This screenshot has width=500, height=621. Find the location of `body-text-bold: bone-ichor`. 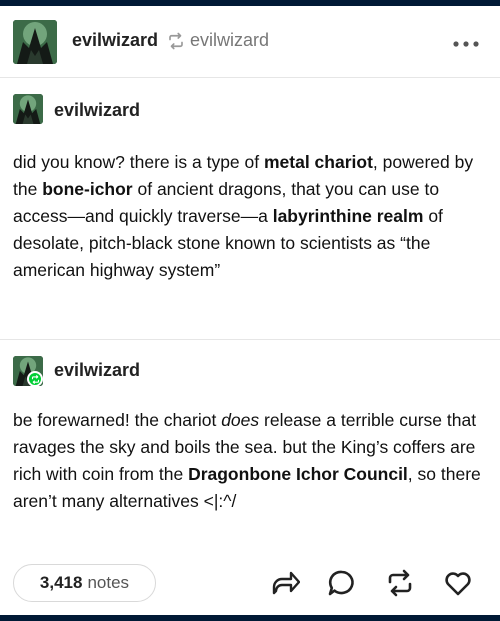

body-text-bold: bone-ichor is located at coordinates (87, 189).